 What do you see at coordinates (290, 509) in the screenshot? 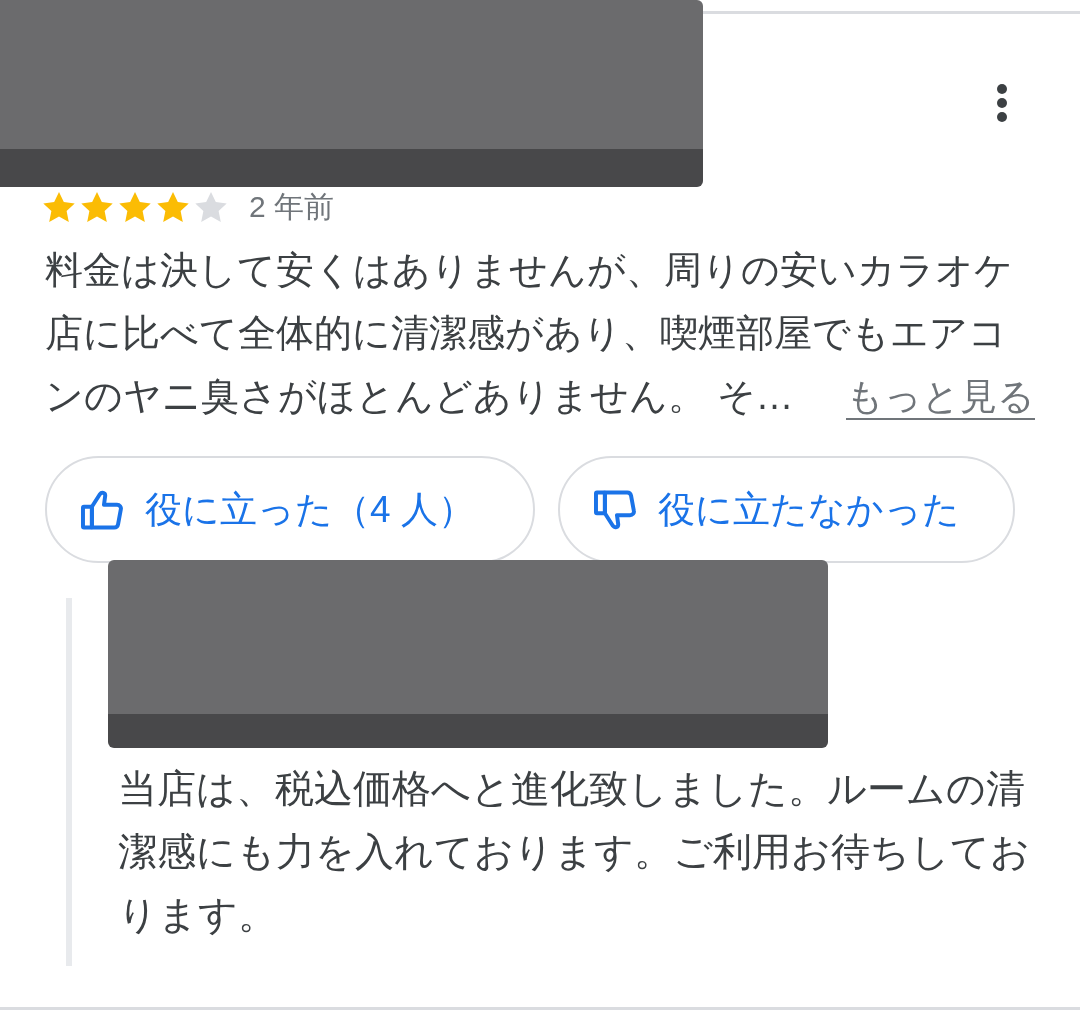
I see `helpful-button: 役に立った（4 人）` at bounding box center [290, 509].